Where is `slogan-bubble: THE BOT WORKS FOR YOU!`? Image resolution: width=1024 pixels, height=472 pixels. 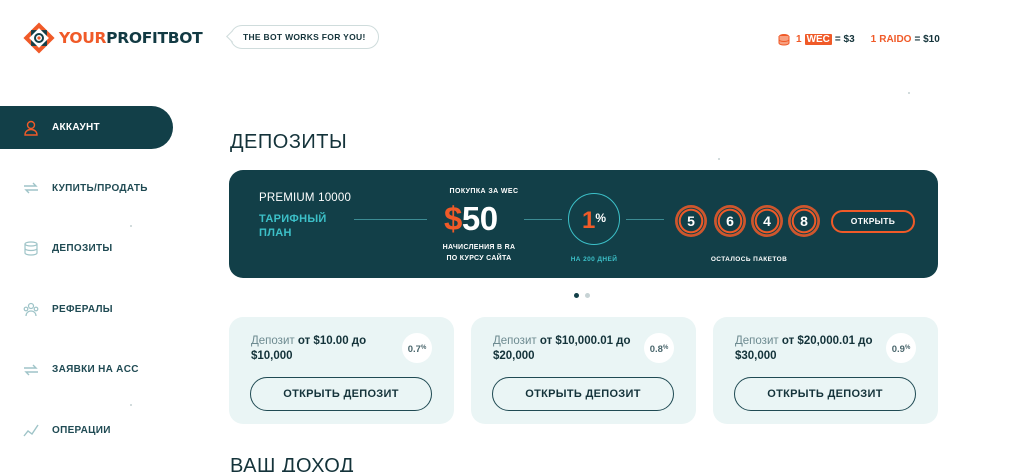
slogan-bubble: THE BOT WORKS FOR YOU! is located at coordinates (304, 37).